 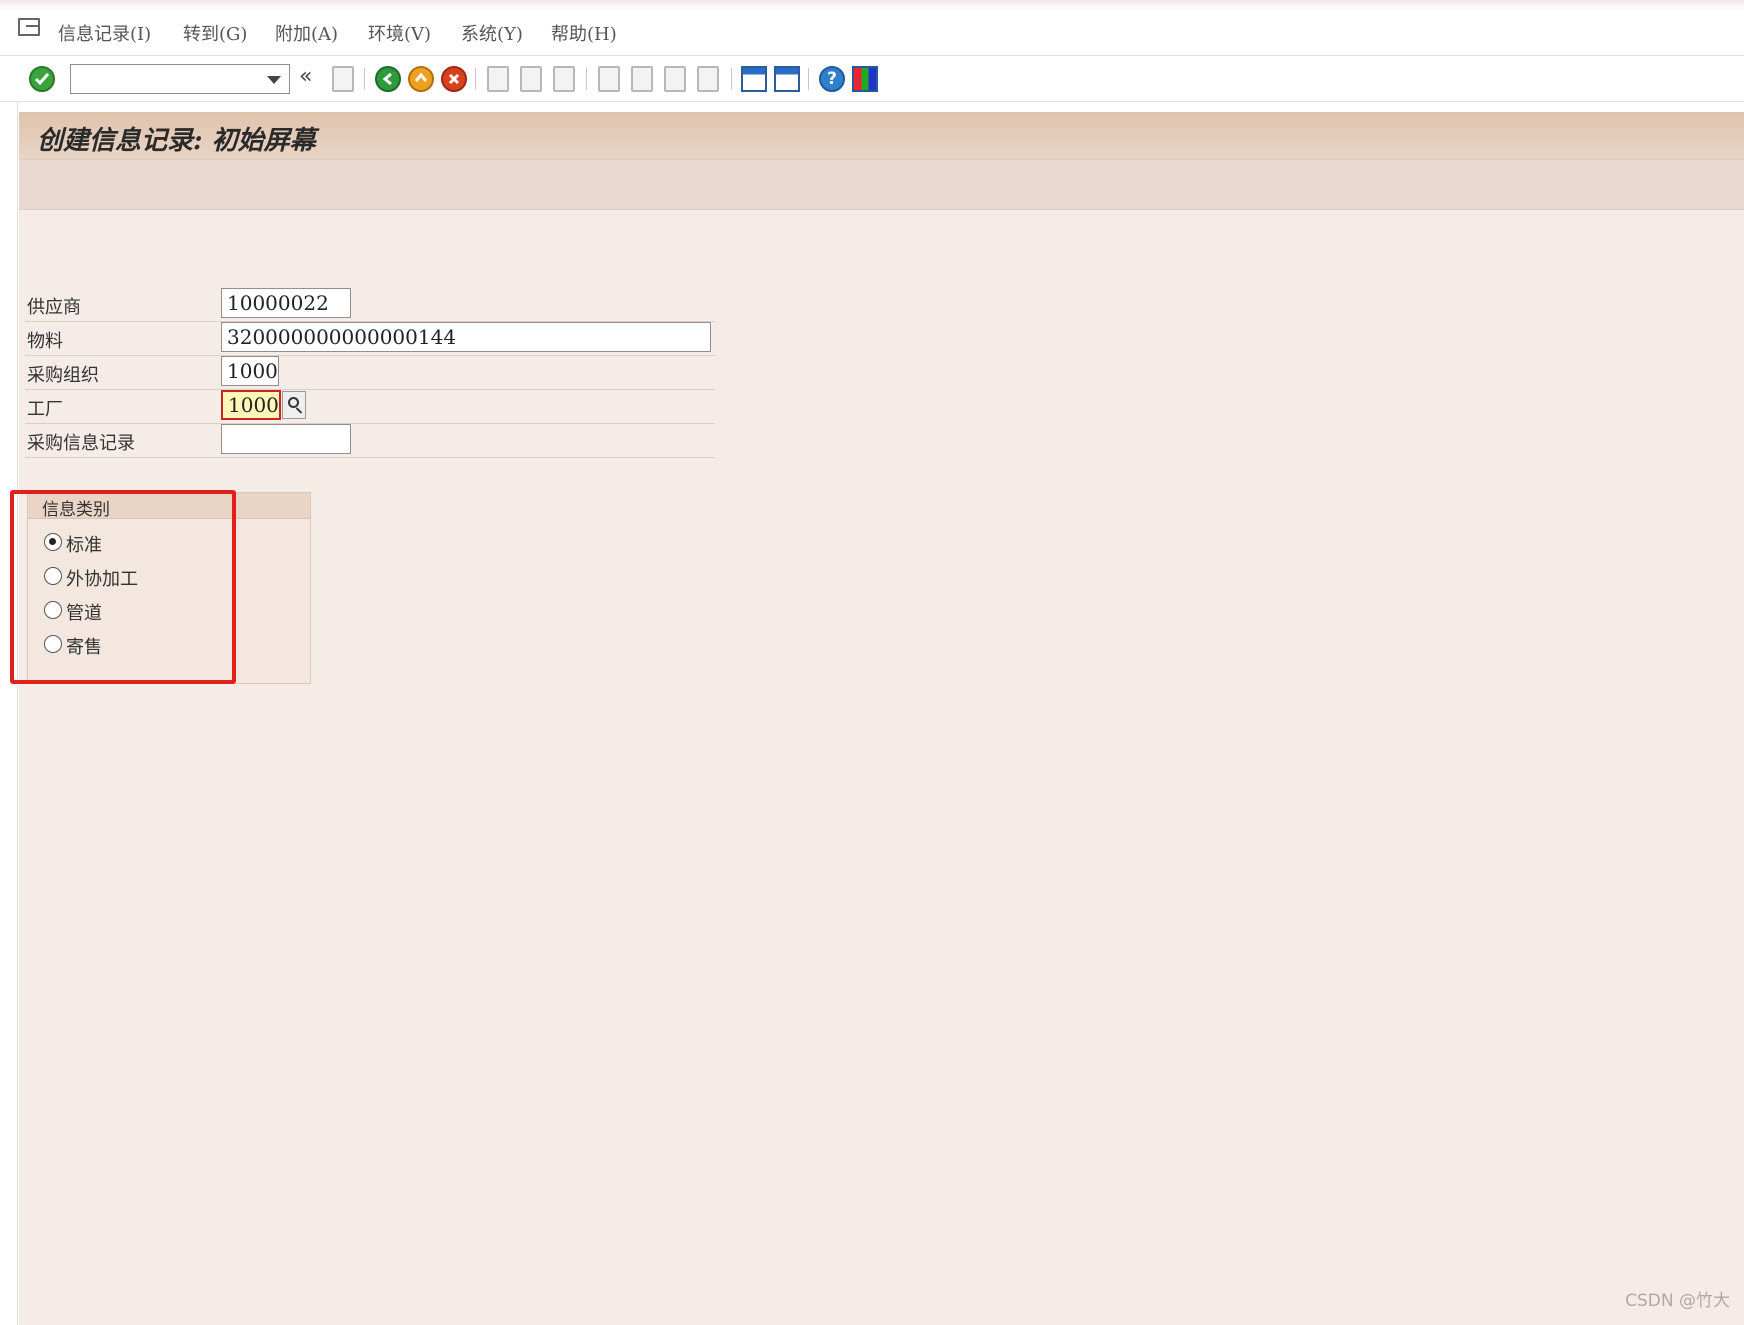 I want to click on last-page-icon, so click(x=708, y=79).